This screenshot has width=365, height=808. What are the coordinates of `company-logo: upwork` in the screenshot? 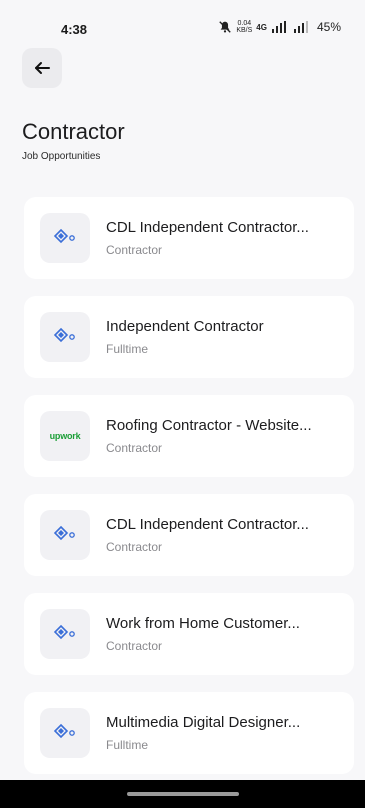 It's located at (65, 436).